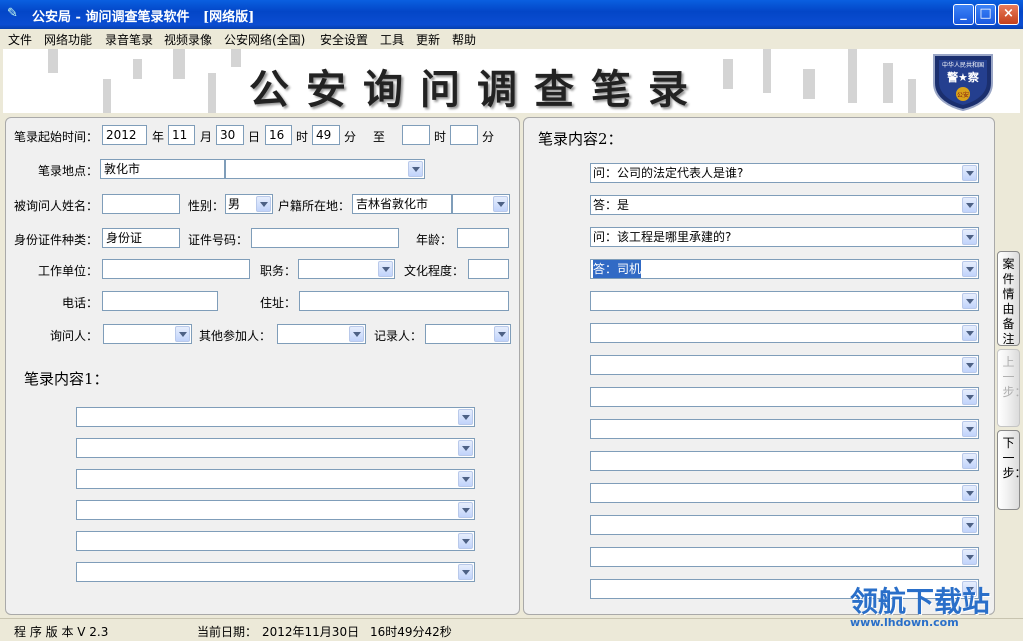 The width and height of the screenshot is (1023, 641). I want to click on end-hour-input, so click(416, 135).